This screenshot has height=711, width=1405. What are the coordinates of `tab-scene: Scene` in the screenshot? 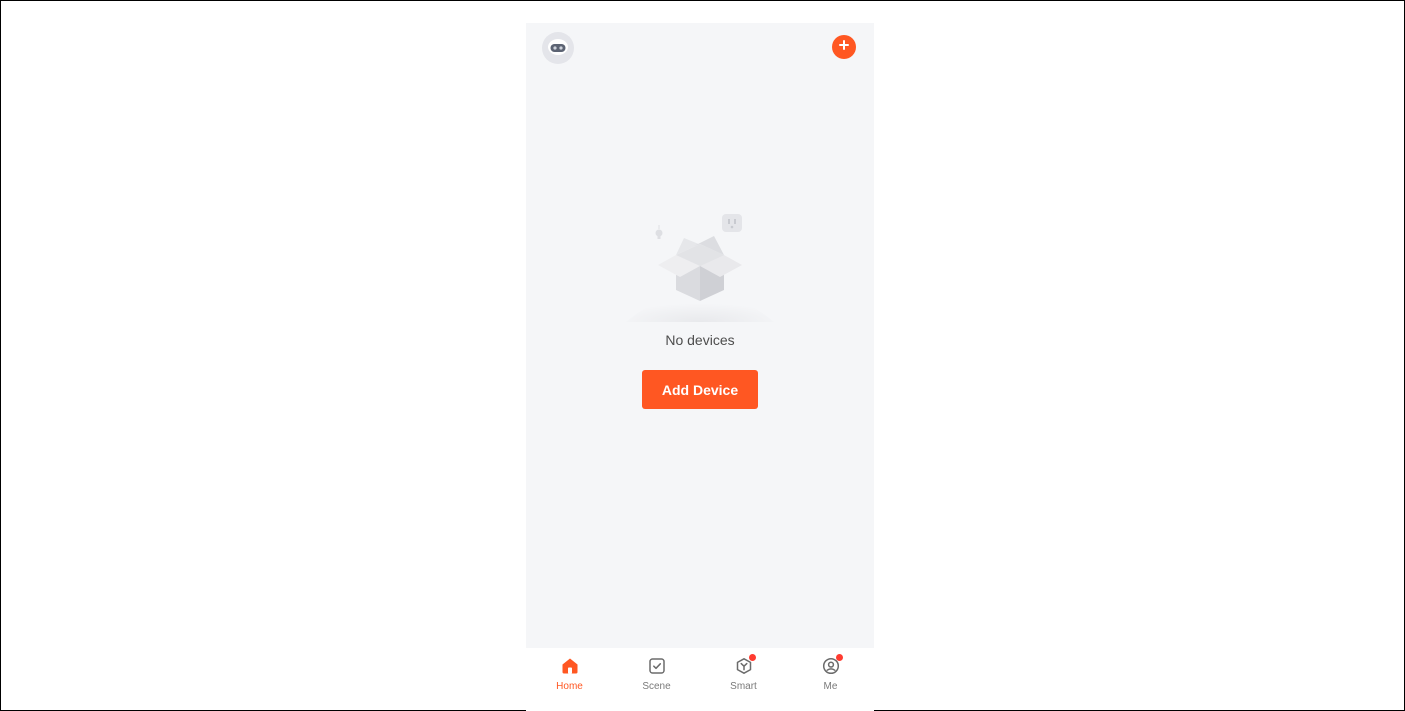 It's located at (656, 673).